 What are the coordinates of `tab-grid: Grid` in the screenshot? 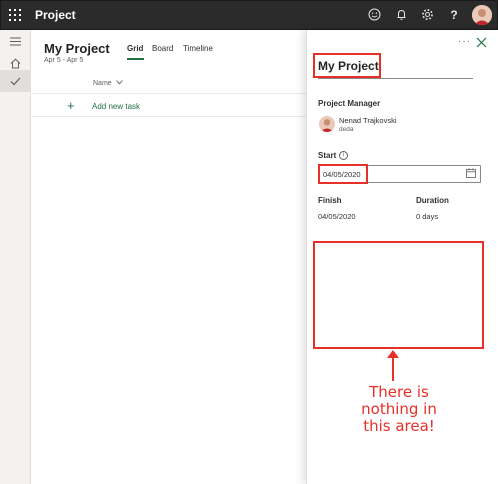 It's located at (135, 48).